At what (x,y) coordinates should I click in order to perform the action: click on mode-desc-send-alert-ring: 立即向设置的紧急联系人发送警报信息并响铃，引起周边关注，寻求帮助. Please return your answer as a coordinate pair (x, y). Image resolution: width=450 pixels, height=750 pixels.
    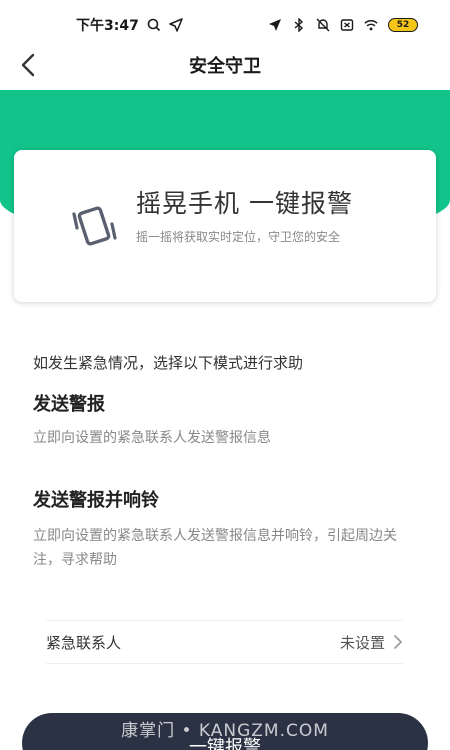
    Looking at the image, I should click on (215, 548).